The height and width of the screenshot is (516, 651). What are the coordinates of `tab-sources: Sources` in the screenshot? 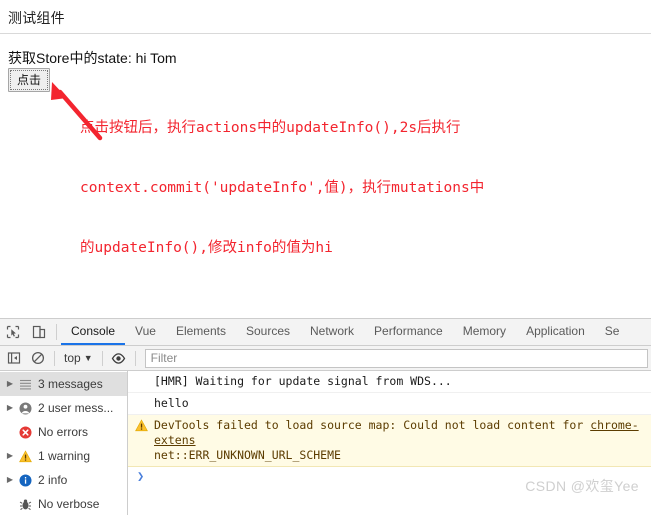 It's located at (268, 332).